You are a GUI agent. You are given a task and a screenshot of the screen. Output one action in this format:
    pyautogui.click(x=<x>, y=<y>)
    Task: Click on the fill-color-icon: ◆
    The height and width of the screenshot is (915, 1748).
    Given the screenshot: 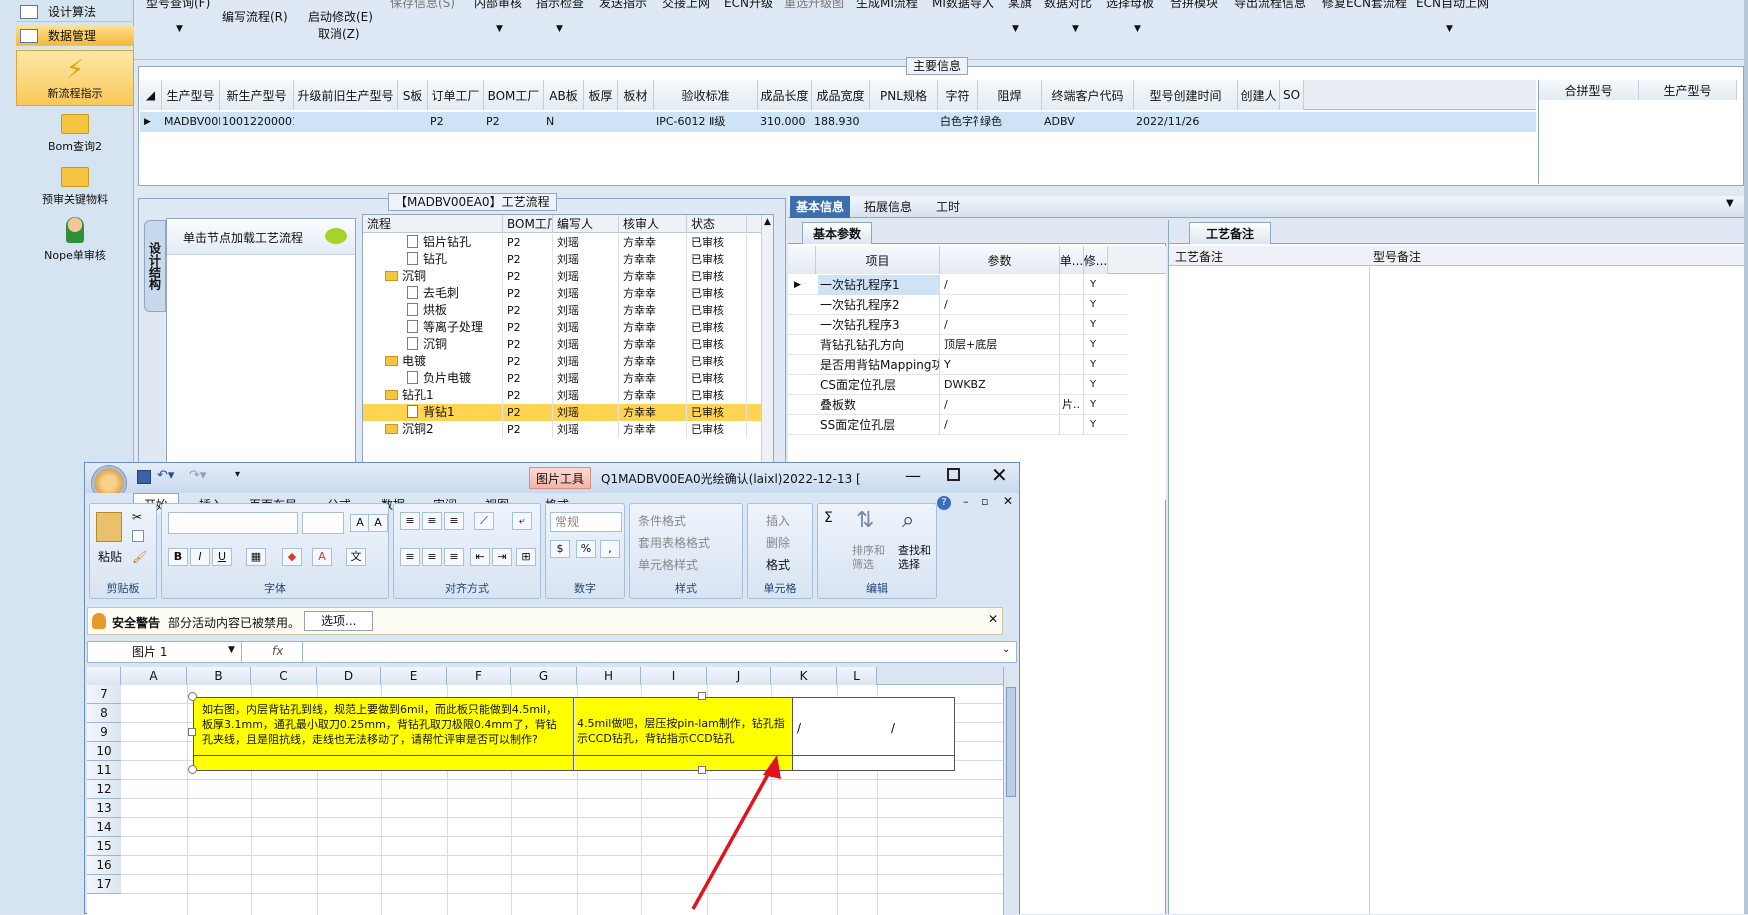 What is the action you would take?
    pyautogui.click(x=292, y=557)
    